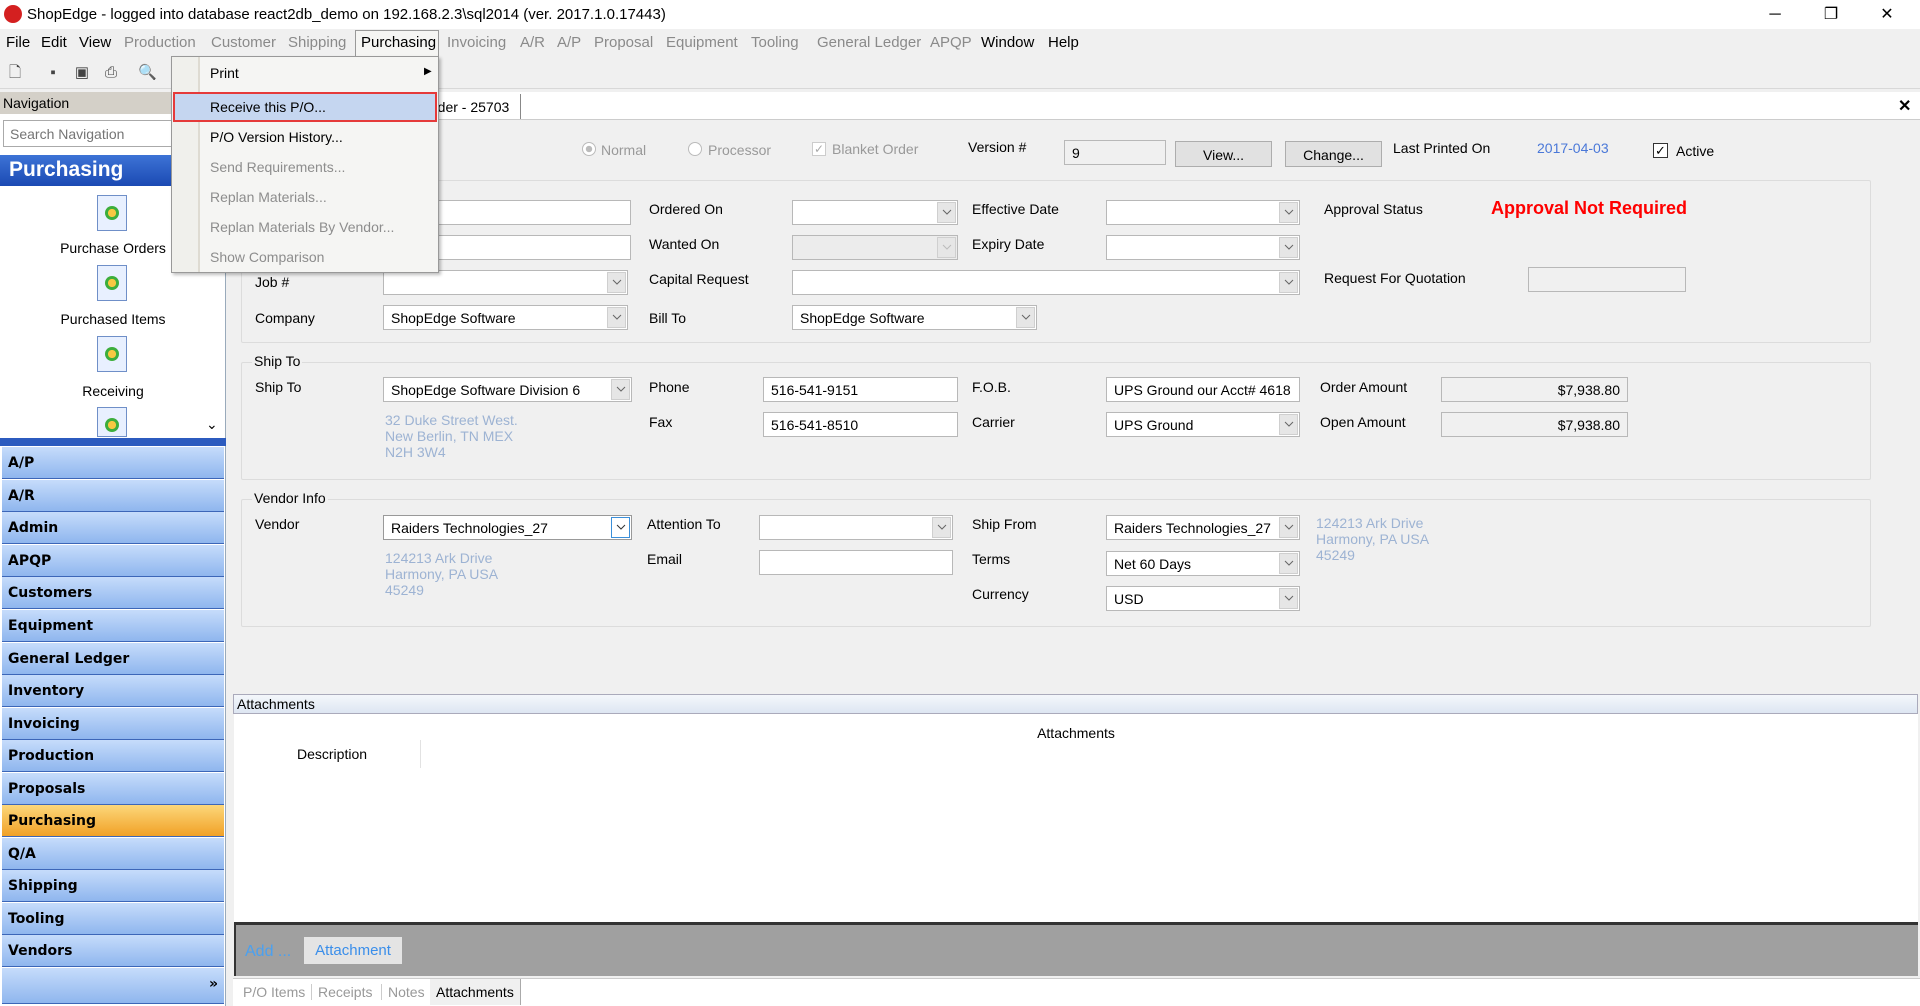  What do you see at coordinates (1775, 14) in the screenshot?
I see `minimize-button: ─` at bounding box center [1775, 14].